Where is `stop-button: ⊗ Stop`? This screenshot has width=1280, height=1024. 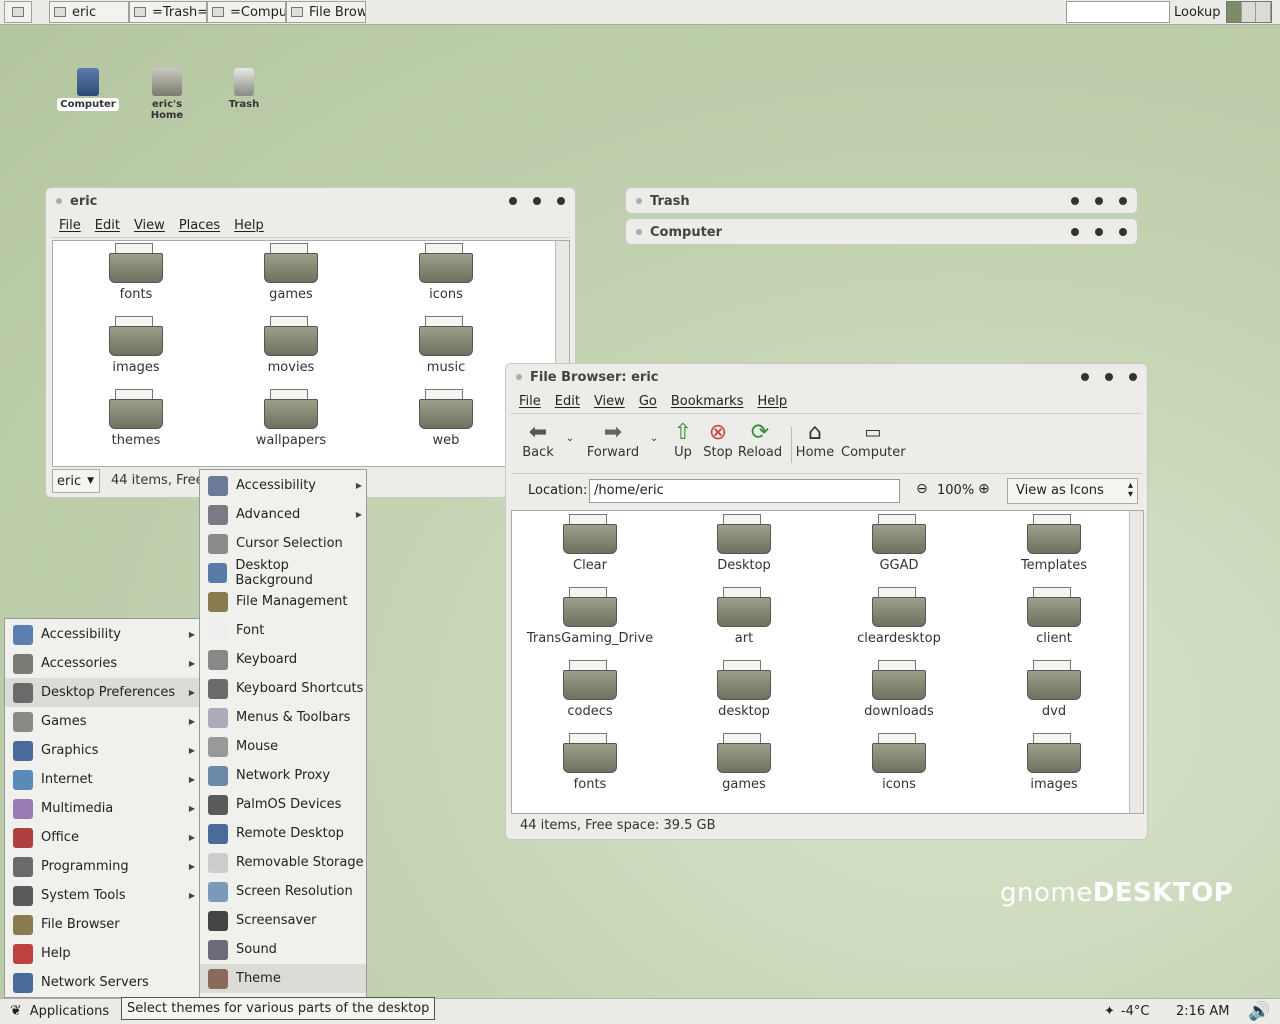
stop-button: ⊗ Stop is located at coordinates (718, 440).